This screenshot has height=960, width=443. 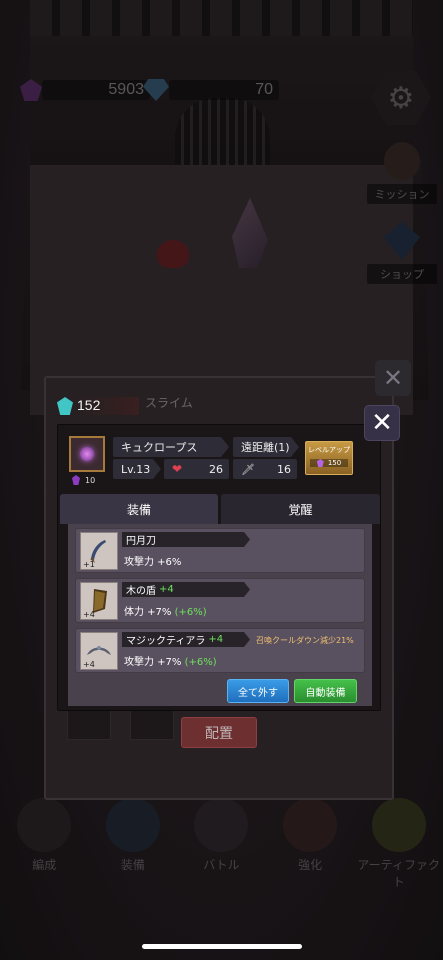 What do you see at coordinates (325, 691) in the screenshot?
I see `auto-equip-button: 自動装備` at bounding box center [325, 691].